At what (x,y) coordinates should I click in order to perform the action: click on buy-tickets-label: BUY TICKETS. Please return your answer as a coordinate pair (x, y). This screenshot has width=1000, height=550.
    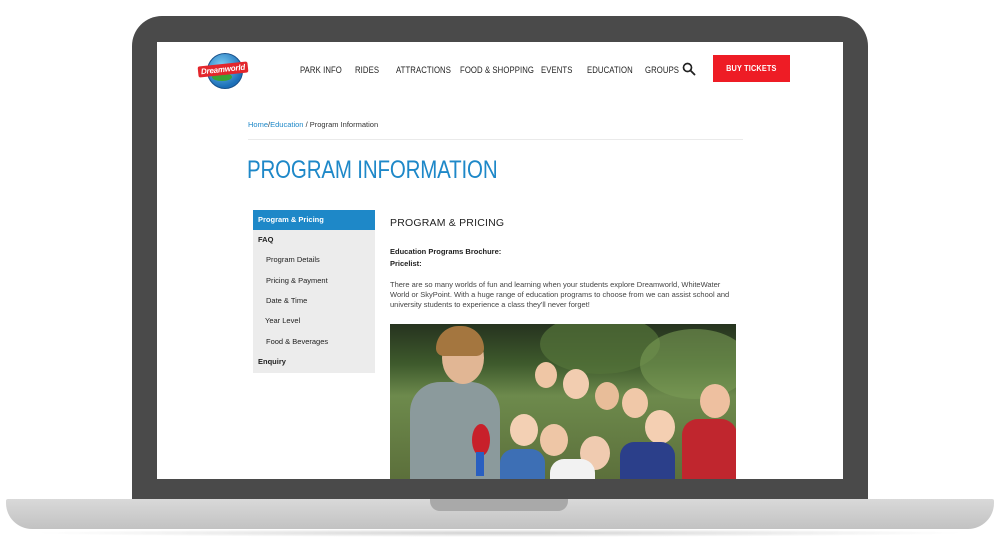
    Looking at the image, I should click on (751, 68).